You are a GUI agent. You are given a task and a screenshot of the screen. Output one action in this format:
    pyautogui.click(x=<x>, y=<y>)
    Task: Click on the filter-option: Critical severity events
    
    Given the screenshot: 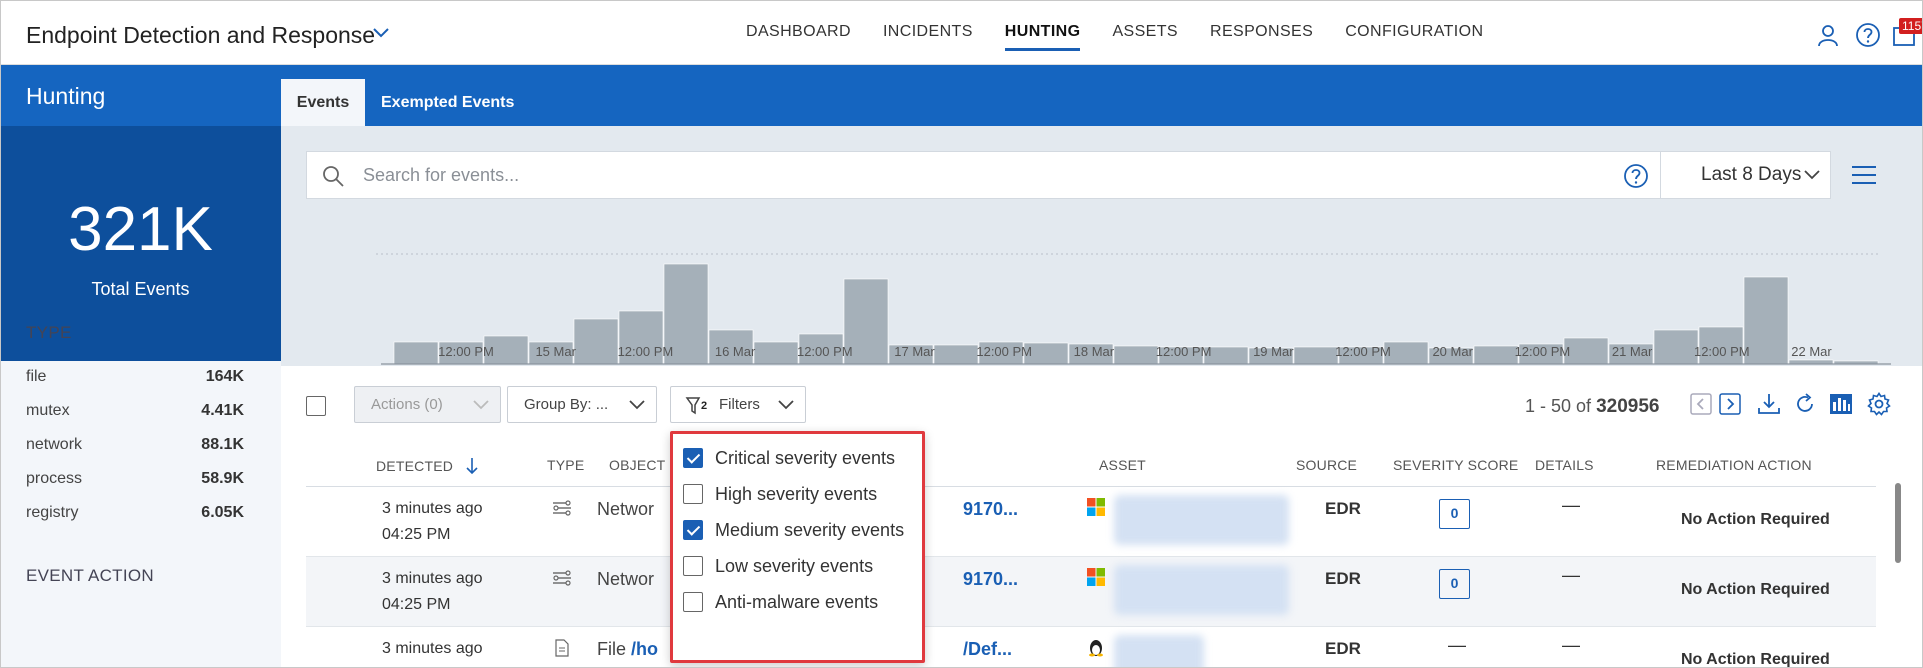 What is the action you would take?
    pyautogui.click(x=789, y=458)
    